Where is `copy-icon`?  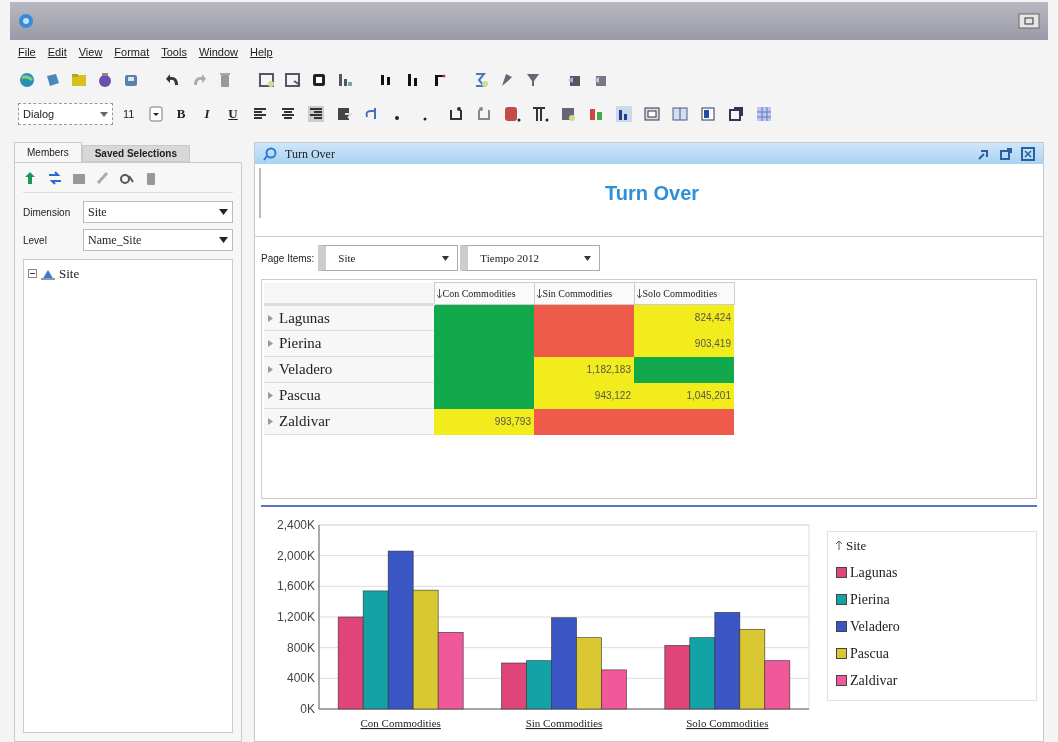 copy-icon is located at coordinates (736, 114).